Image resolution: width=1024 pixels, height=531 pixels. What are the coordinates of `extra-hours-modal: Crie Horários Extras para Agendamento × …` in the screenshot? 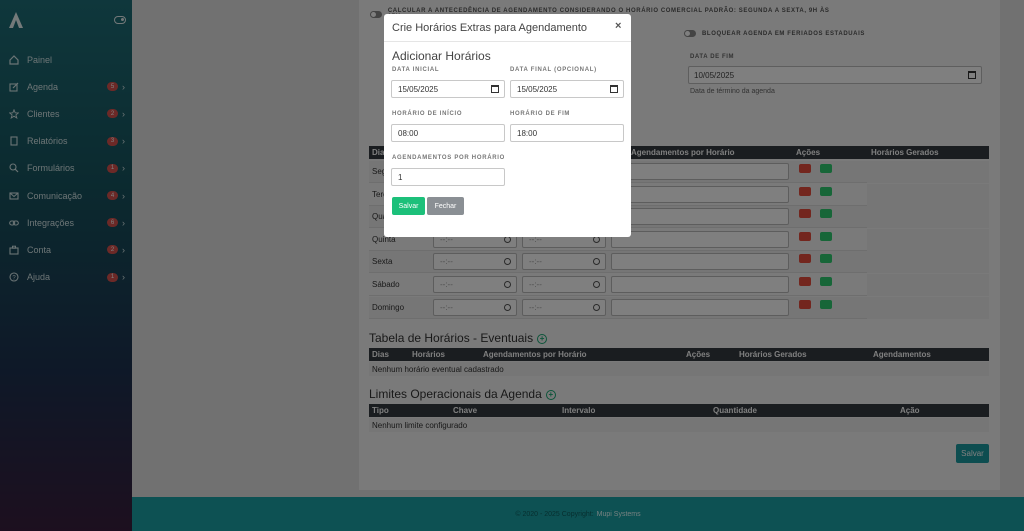 It's located at (507, 125).